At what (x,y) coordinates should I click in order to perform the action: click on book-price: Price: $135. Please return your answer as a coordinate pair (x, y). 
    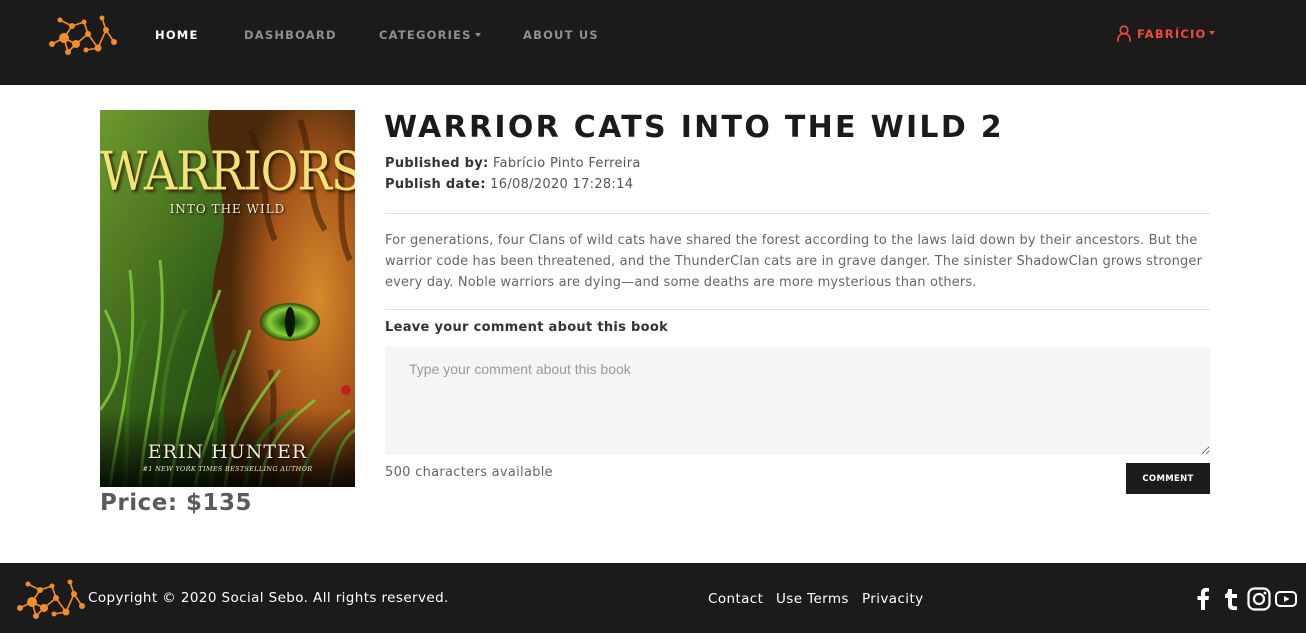
    Looking at the image, I should click on (176, 503).